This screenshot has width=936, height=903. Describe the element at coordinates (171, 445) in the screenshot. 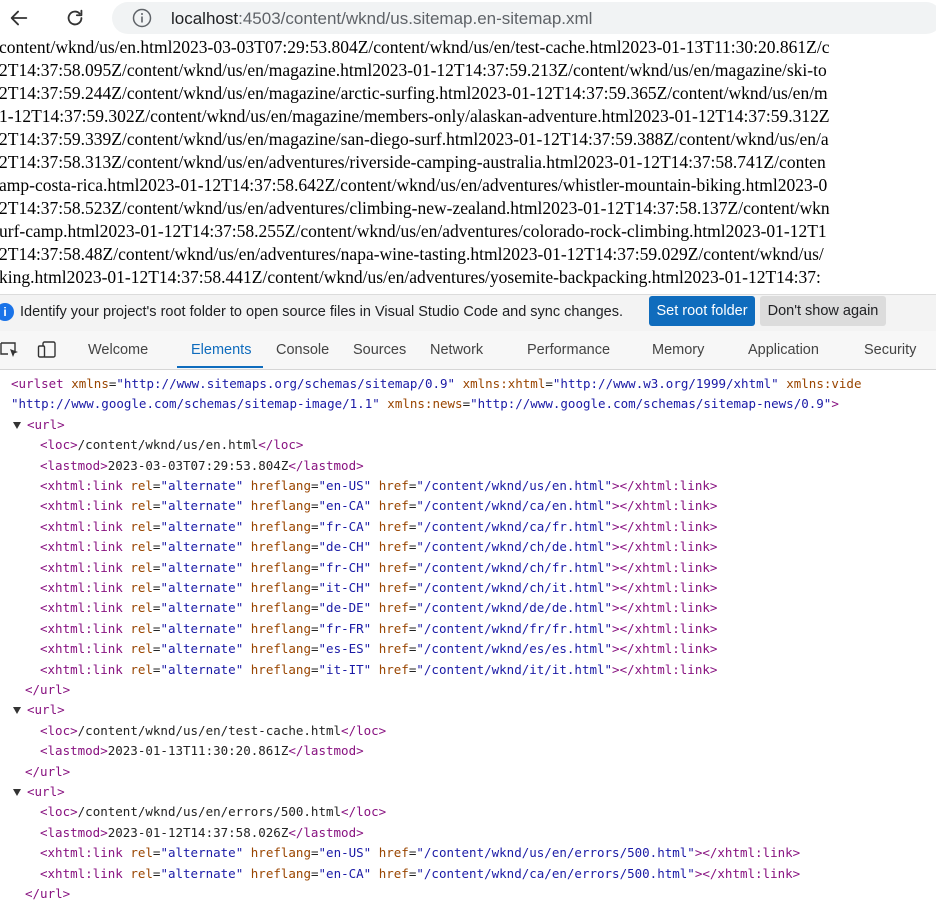

I see `xml-loc: <loc>/content/wknd/us/en.html</loc>` at that location.